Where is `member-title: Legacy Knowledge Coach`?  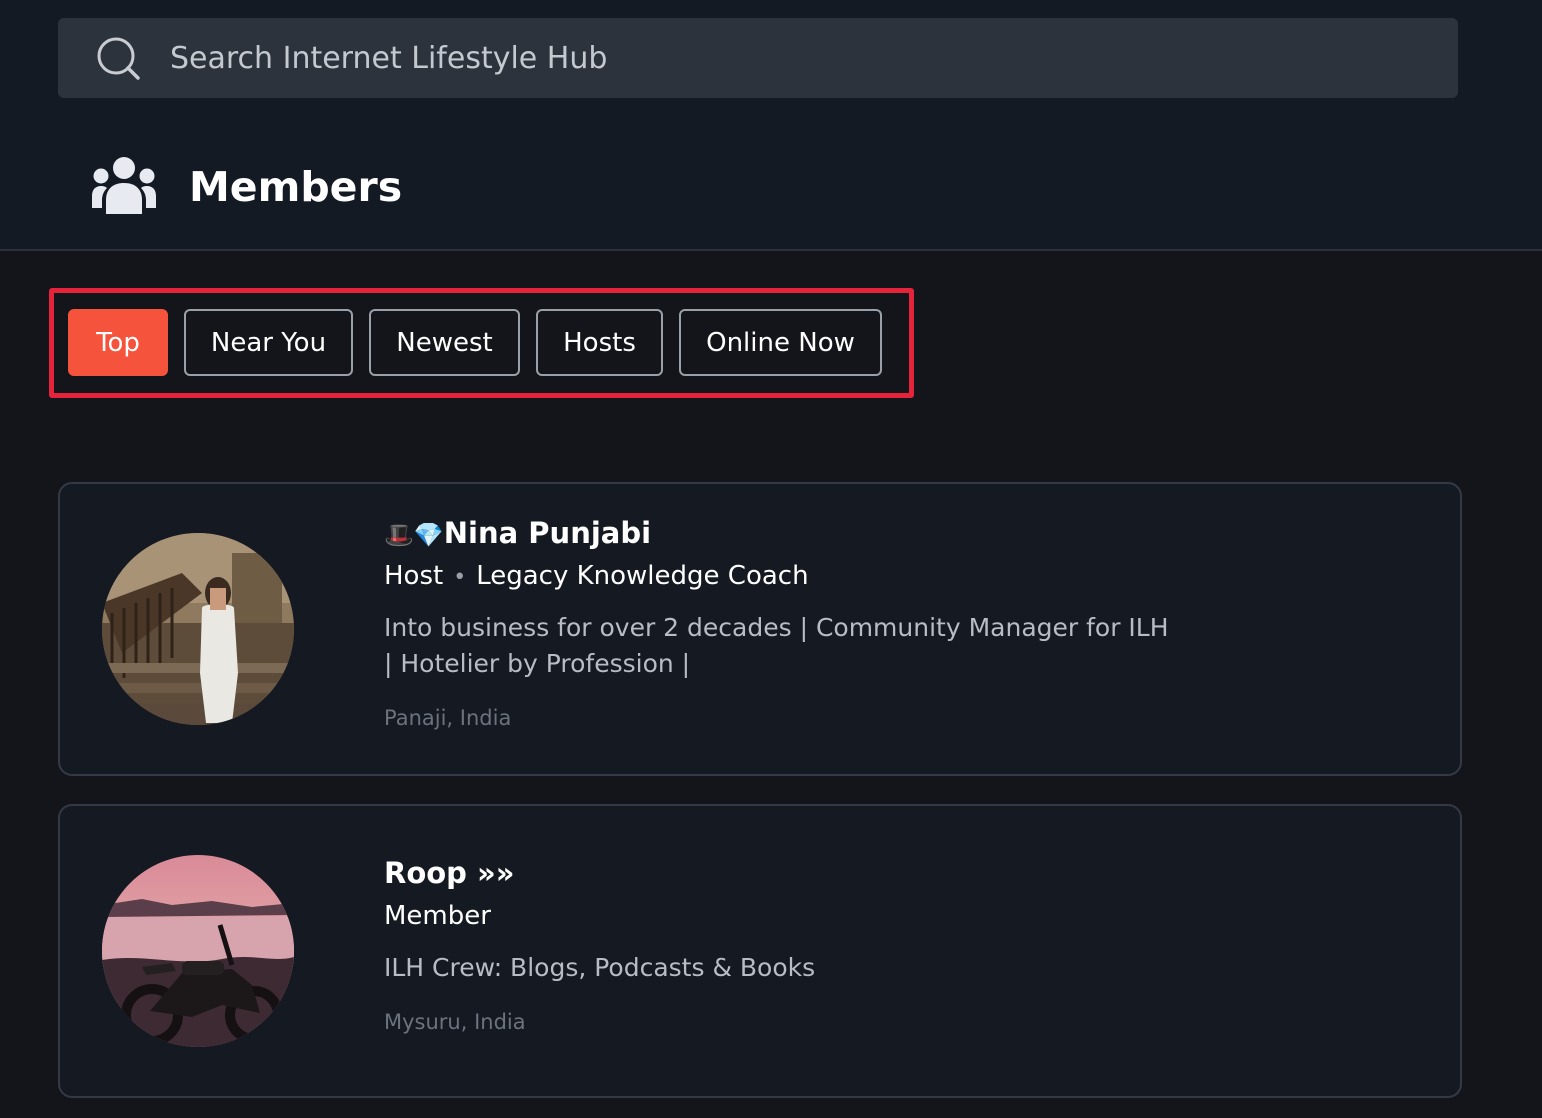
member-title: Legacy Knowledge Coach is located at coordinates (642, 576).